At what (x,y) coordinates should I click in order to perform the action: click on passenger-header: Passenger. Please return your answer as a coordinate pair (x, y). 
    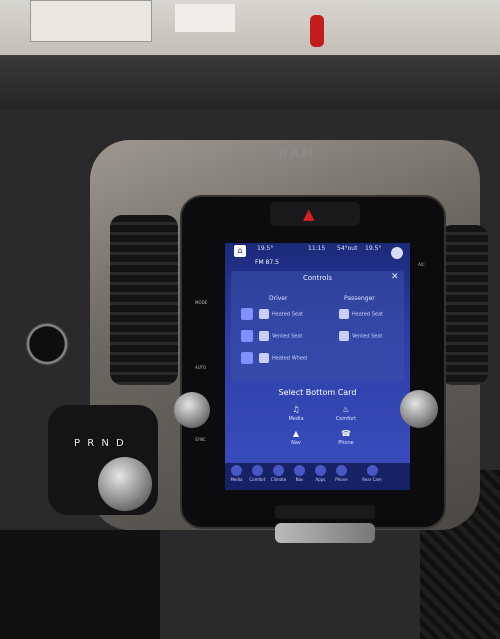
    Looking at the image, I should click on (359, 298).